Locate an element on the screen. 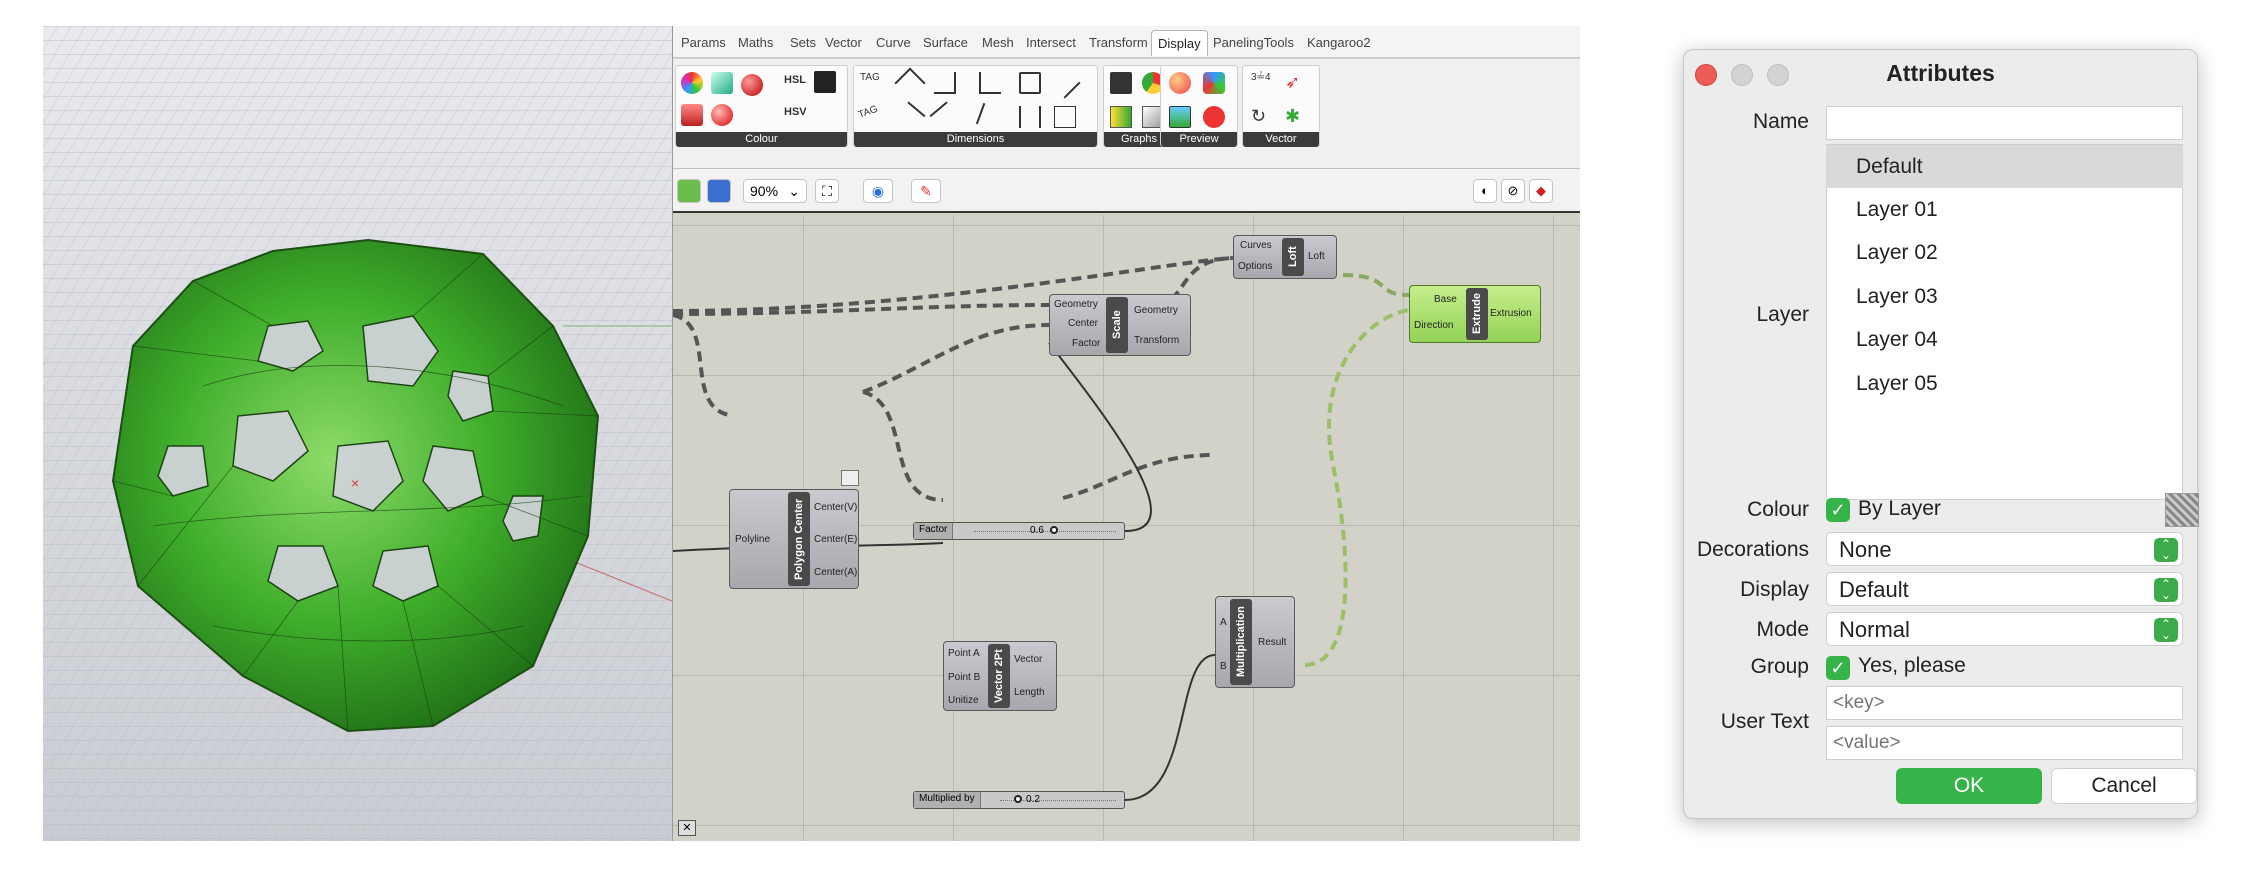 This screenshot has height=871, width=2243. layer-item-default: Default is located at coordinates (2004, 166).